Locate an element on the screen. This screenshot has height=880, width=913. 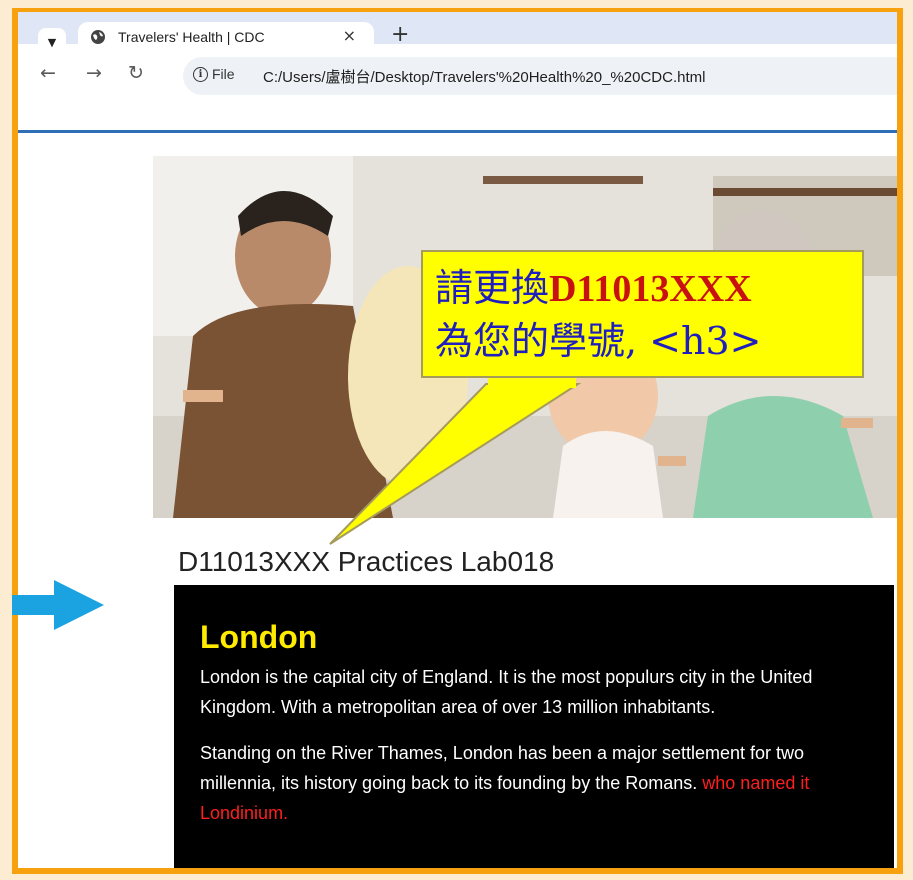
site-info-chip: i File is located at coordinates (214, 74).